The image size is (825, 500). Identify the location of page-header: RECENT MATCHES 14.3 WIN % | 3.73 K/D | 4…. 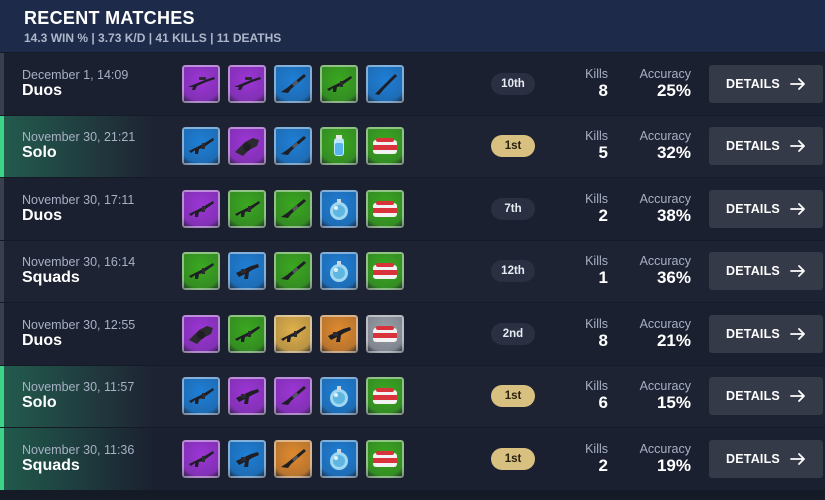
(412, 26).